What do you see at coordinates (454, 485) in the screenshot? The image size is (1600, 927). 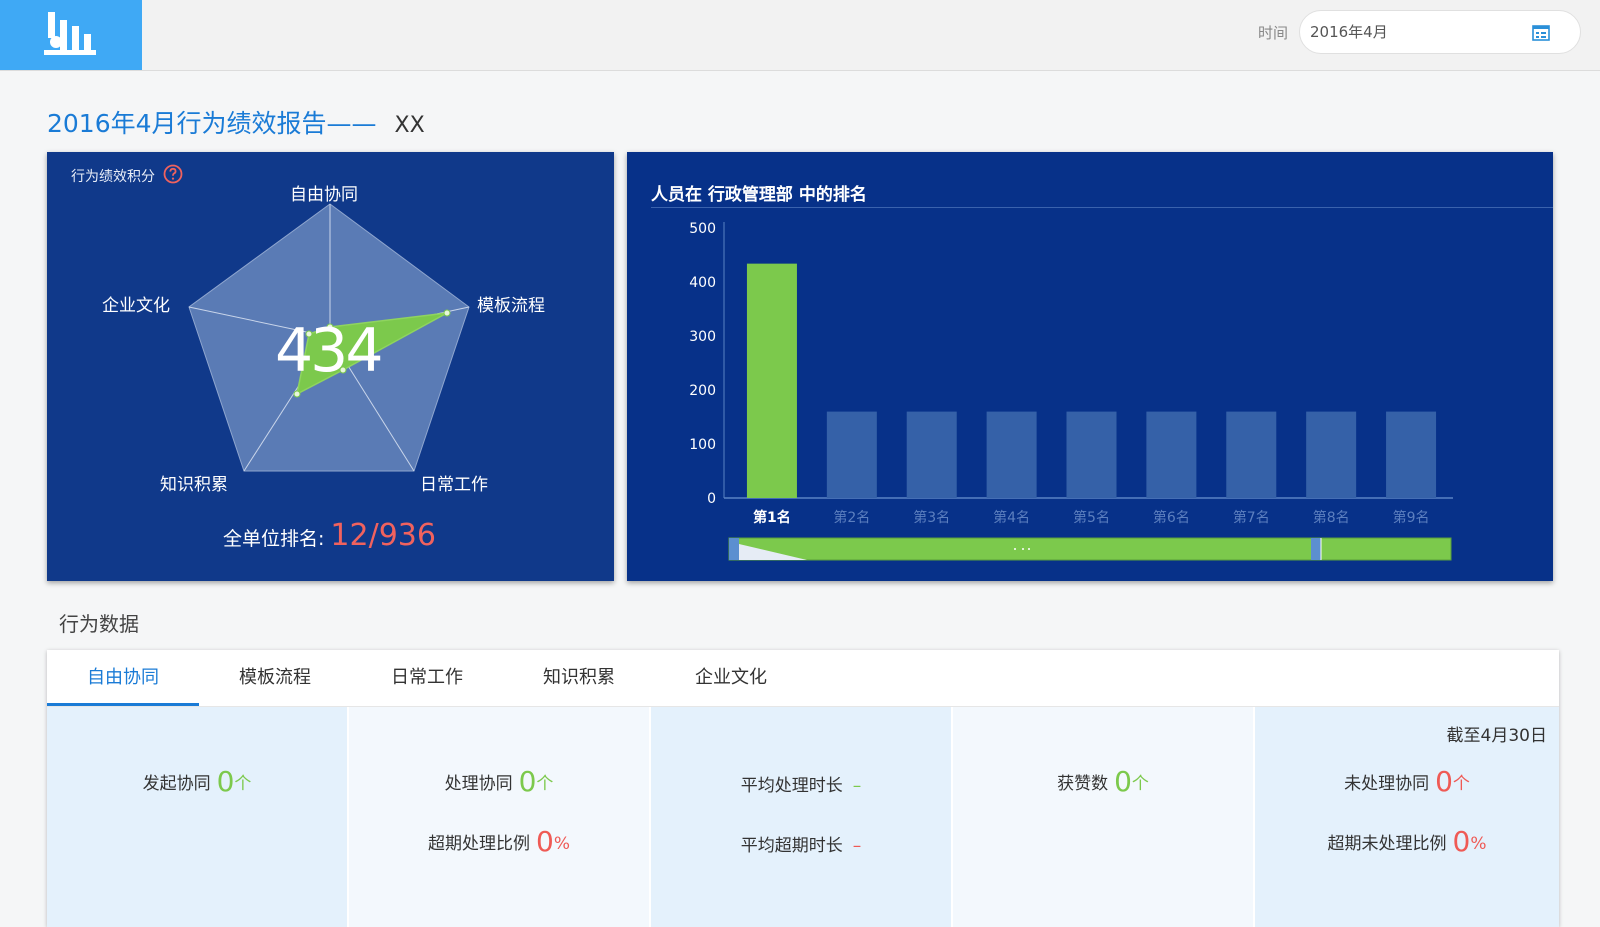 I see `radar-axis-label: 日常工作` at bounding box center [454, 485].